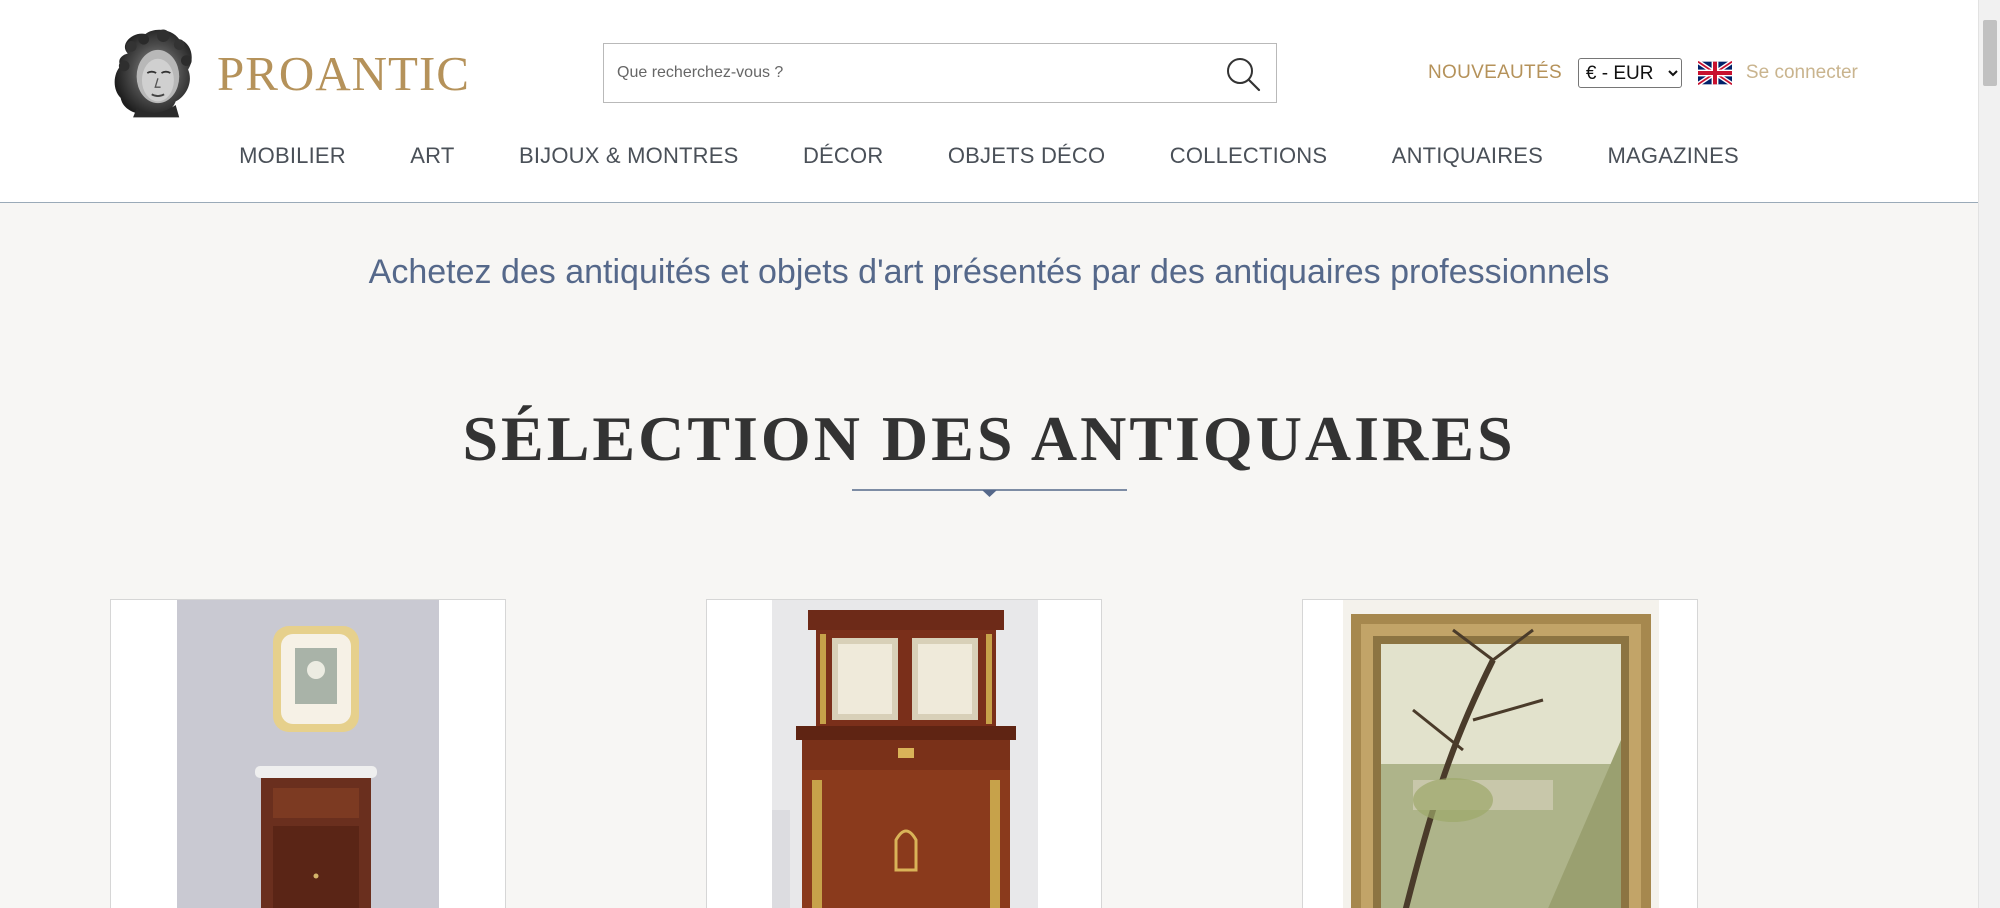 The image size is (2000, 908). What do you see at coordinates (1495, 73) in the screenshot?
I see `news-link: NOUVEAUTÉS` at bounding box center [1495, 73].